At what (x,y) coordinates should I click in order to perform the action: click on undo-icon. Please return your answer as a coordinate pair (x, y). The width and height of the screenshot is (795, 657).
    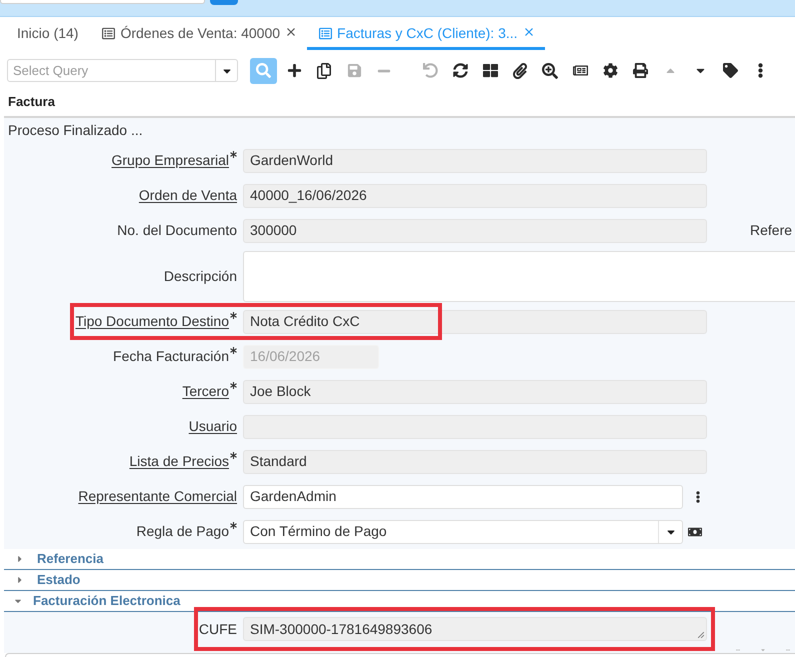
    Looking at the image, I should click on (430, 70).